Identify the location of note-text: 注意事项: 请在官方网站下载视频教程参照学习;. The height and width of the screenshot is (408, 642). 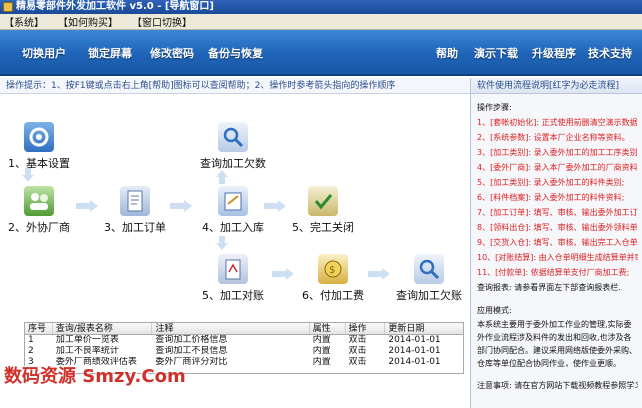
(557, 385).